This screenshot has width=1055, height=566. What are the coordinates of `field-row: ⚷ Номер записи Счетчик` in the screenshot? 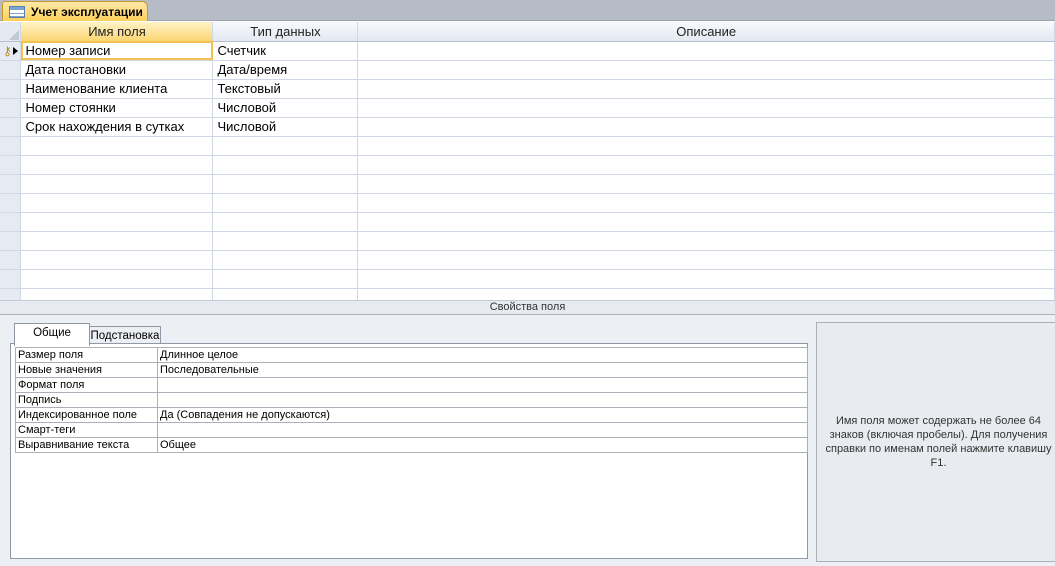 It's located at (527, 51).